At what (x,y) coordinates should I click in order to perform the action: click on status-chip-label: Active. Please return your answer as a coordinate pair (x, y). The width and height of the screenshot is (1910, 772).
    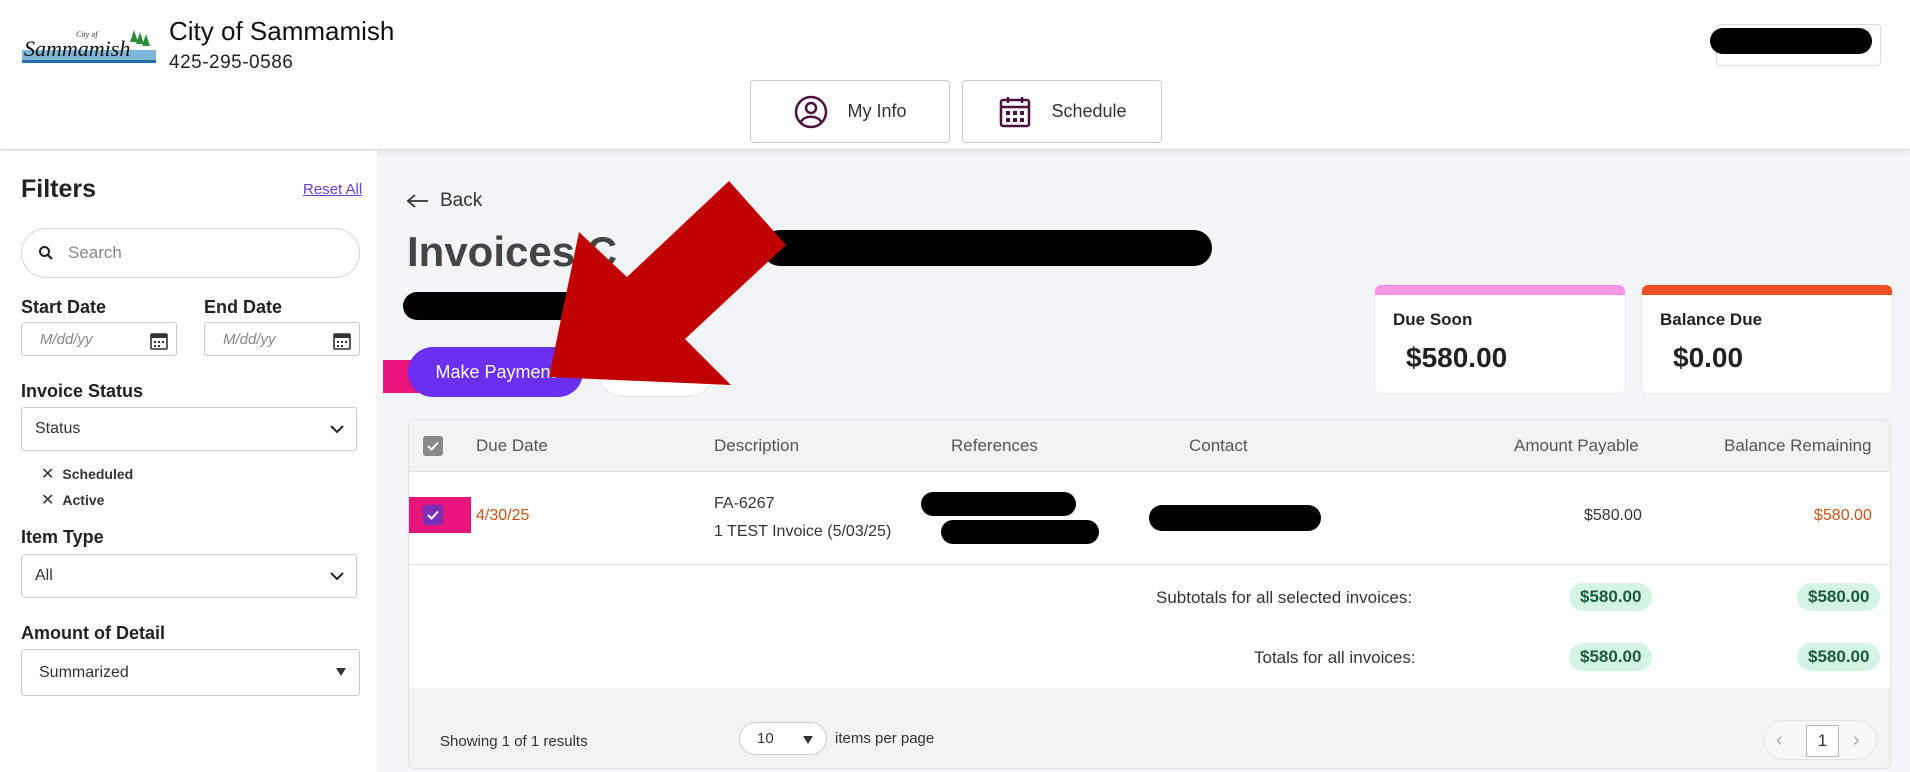
    Looking at the image, I should click on (83, 500).